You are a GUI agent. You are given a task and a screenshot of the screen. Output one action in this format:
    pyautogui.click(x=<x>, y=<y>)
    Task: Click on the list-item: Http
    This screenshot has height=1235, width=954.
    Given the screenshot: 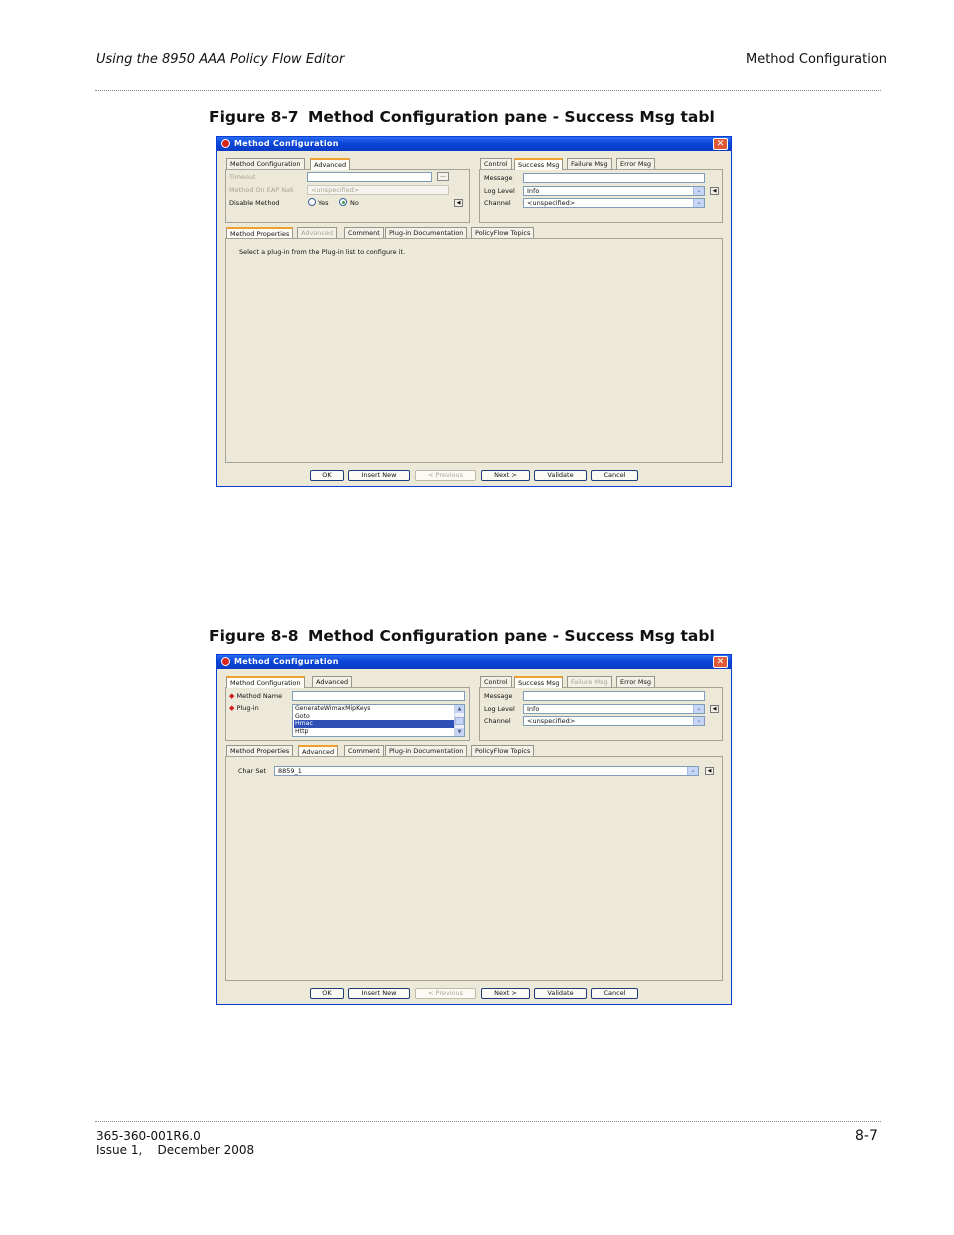 What is the action you would take?
    pyautogui.click(x=374, y=732)
    